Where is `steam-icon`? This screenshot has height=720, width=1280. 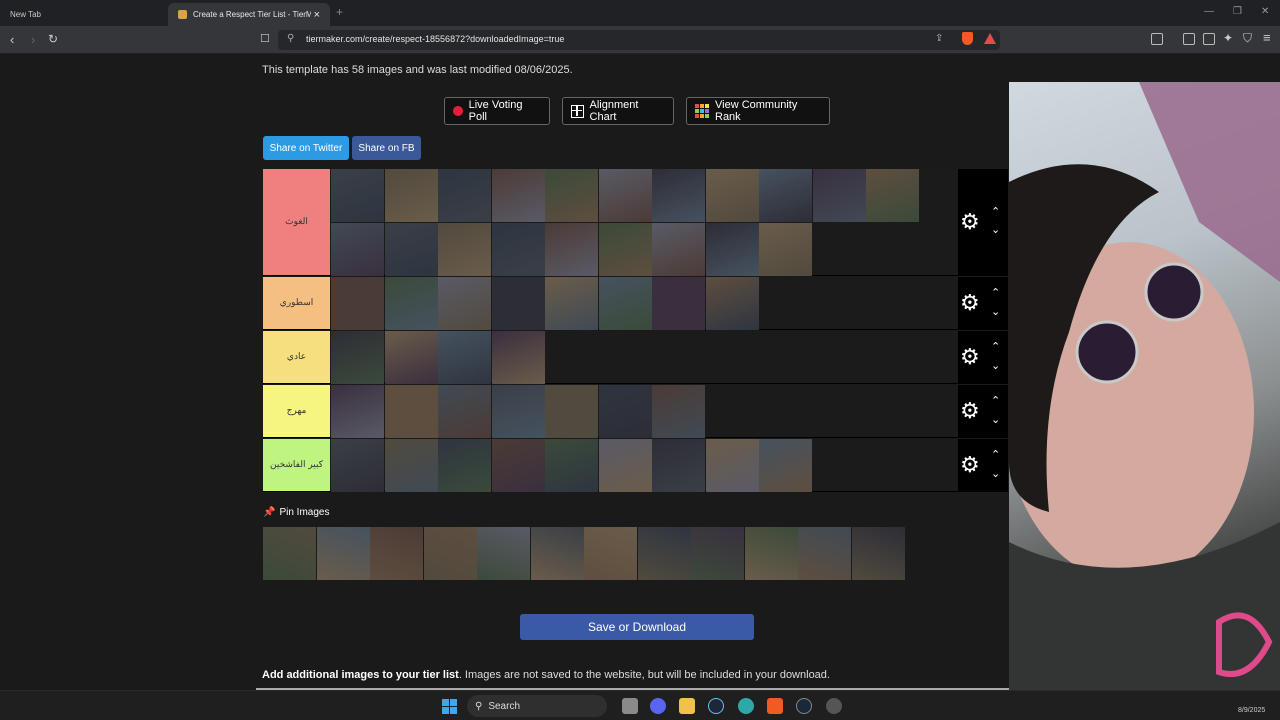 steam-icon is located at coordinates (716, 706).